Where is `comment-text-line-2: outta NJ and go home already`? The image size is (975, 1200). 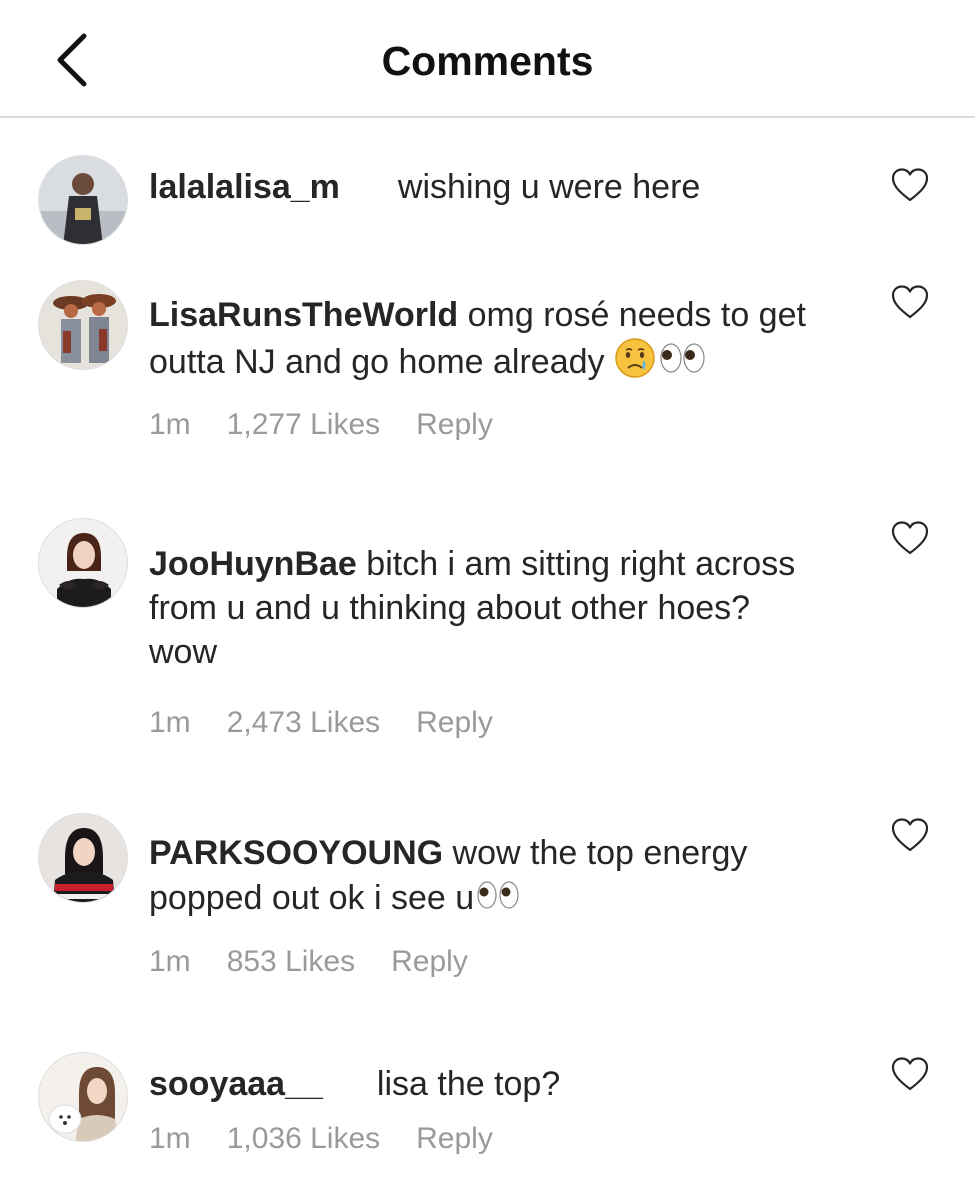 comment-text-line-2: outta NJ and go home already is located at coordinates (377, 362).